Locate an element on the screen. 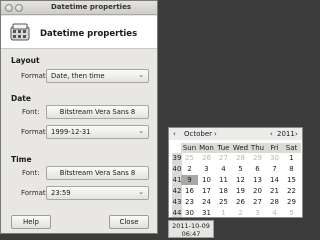 The height and width of the screenshot is (240, 320). day-name-thu: Thu is located at coordinates (257, 148).